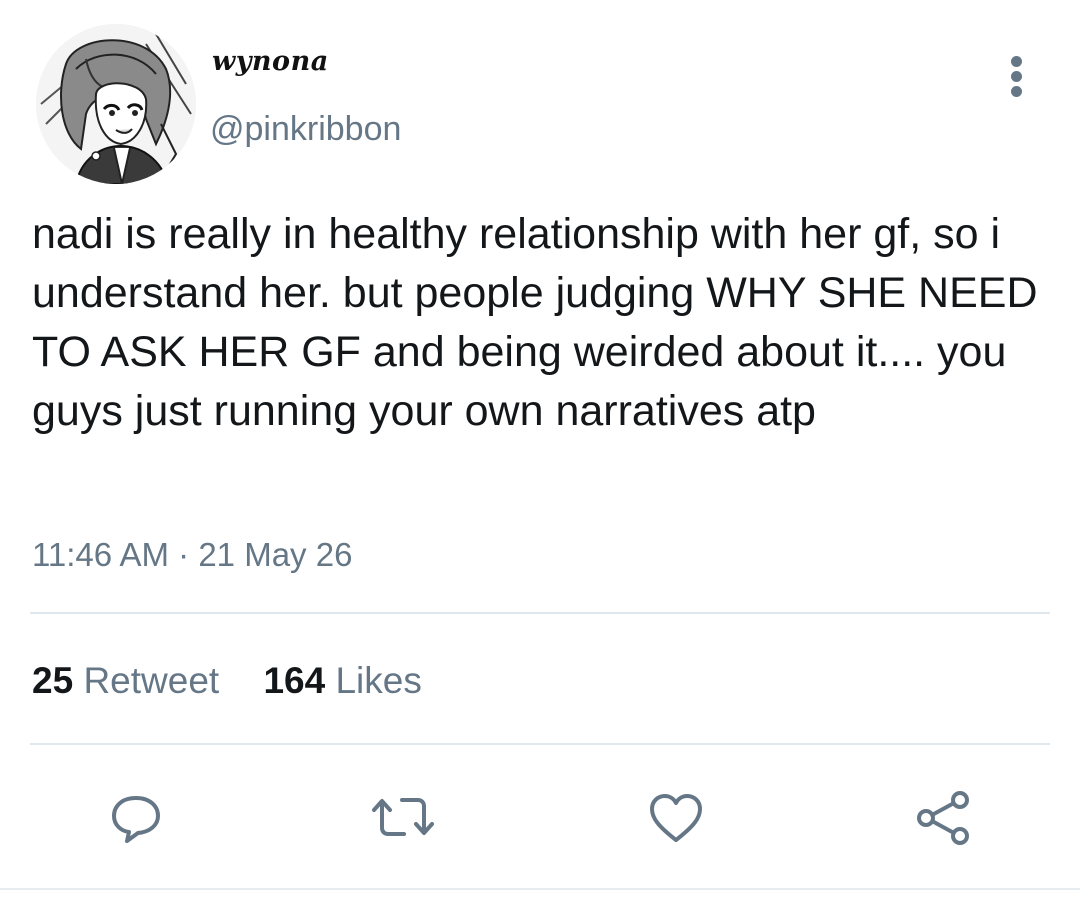 The width and height of the screenshot is (1080, 909). What do you see at coordinates (270, 61) in the screenshot?
I see `author-display-name: wynona` at bounding box center [270, 61].